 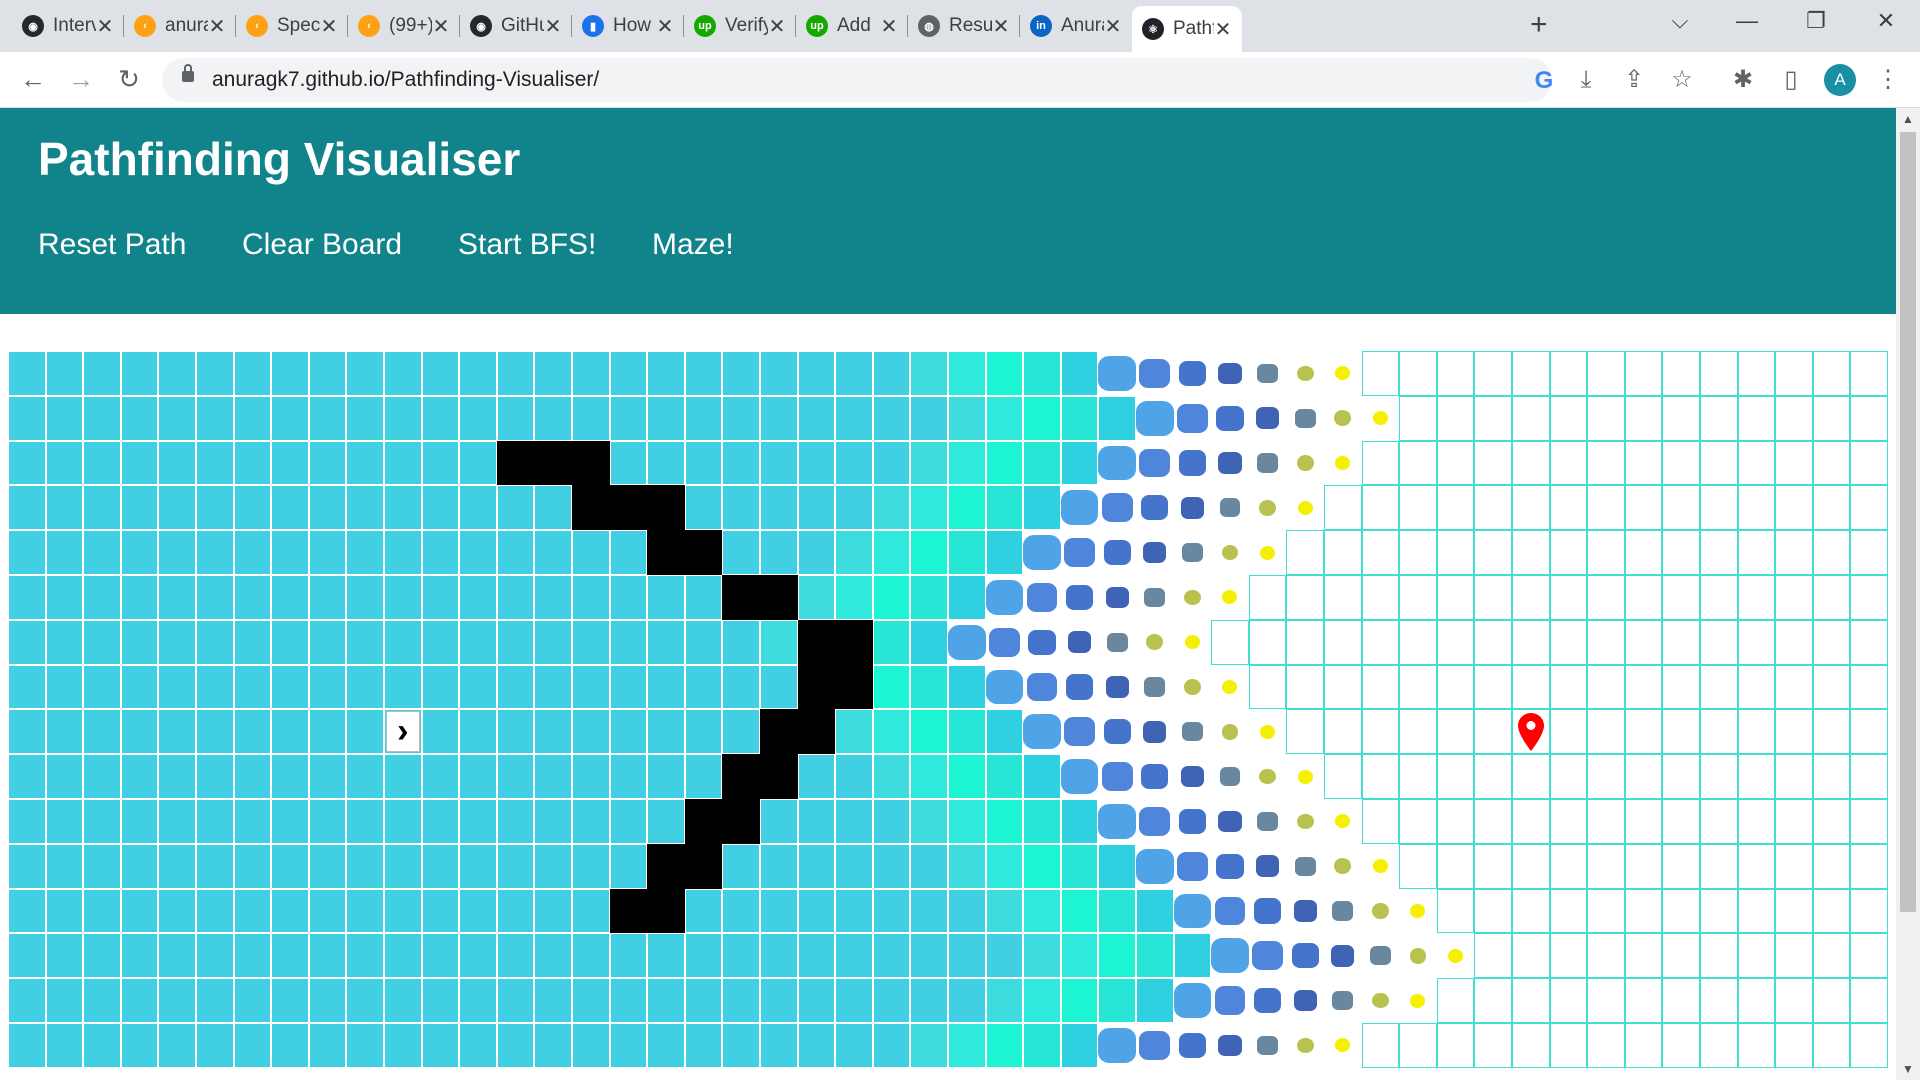 What do you see at coordinates (628, 26) in the screenshot?
I see `browser-tab: ▮ How ✕` at bounding box center [628, 26].